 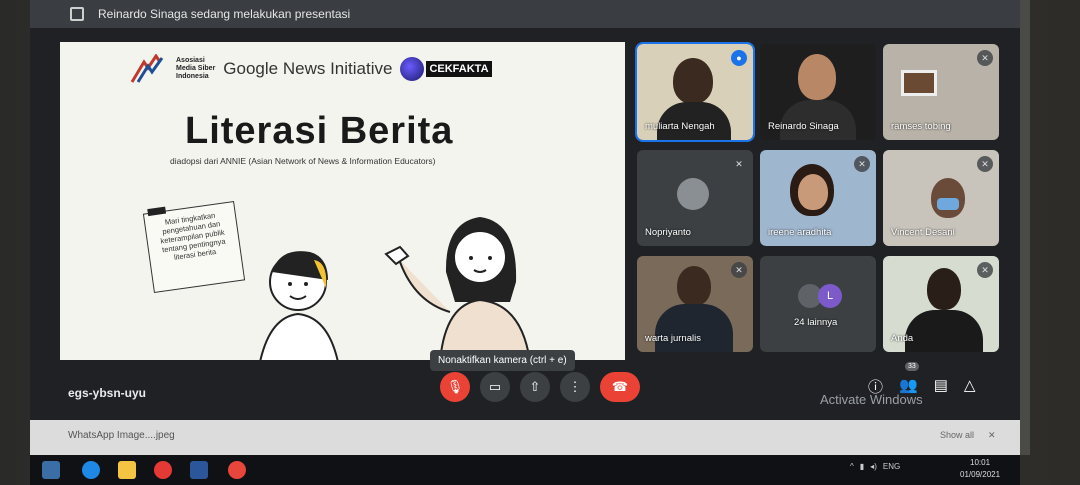 What do you see at coordinates (51, 470) in the screenshot?
I see `start-icon` at bounding box center [51, 470].